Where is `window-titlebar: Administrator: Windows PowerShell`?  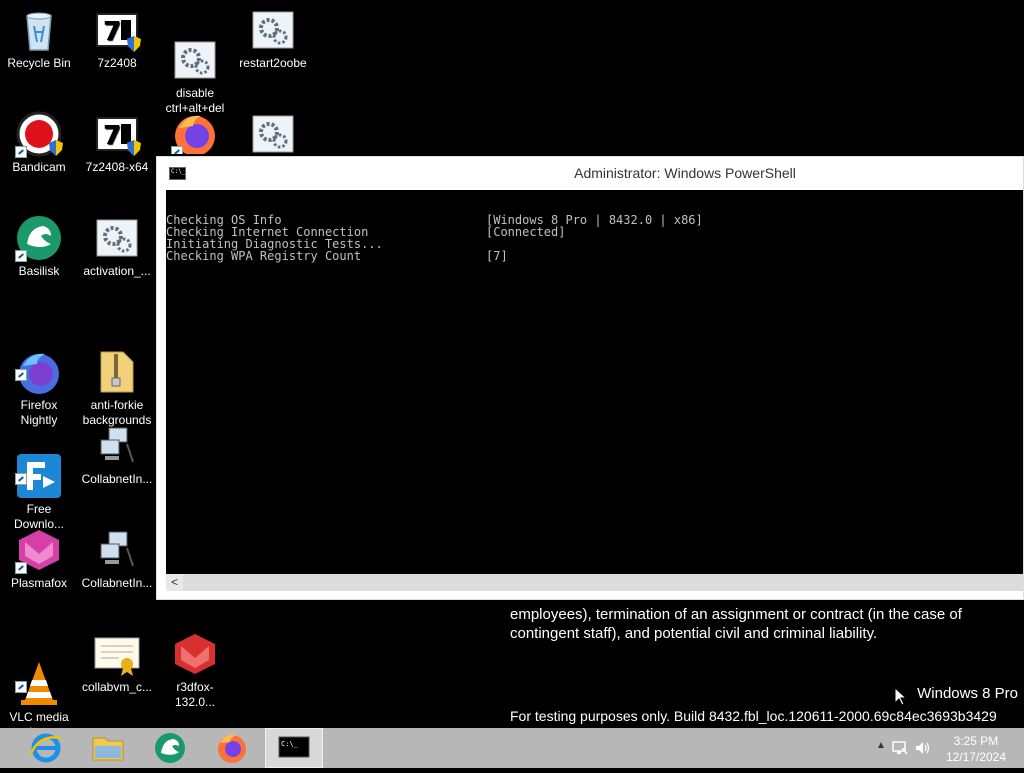
window-titlebar: Administrator: Windows PowerShell is located at coordinates (590, 173).